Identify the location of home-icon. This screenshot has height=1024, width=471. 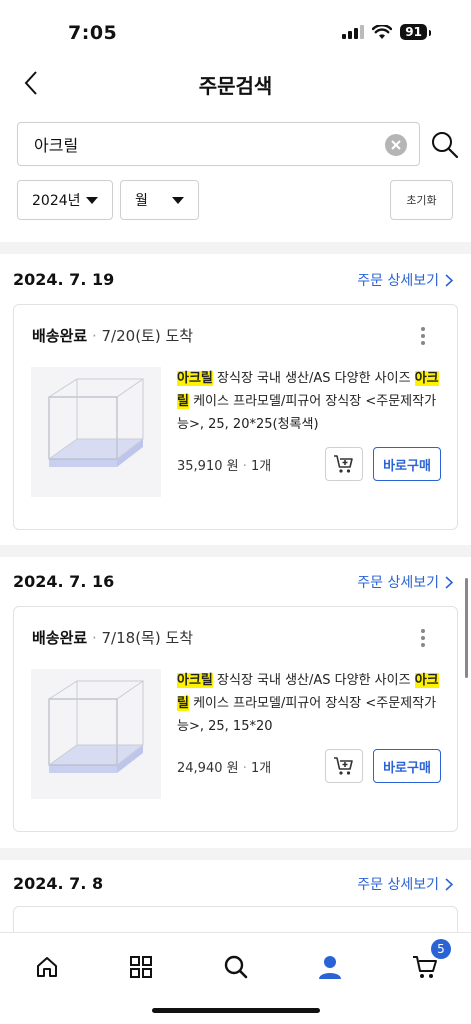
(47, 967).